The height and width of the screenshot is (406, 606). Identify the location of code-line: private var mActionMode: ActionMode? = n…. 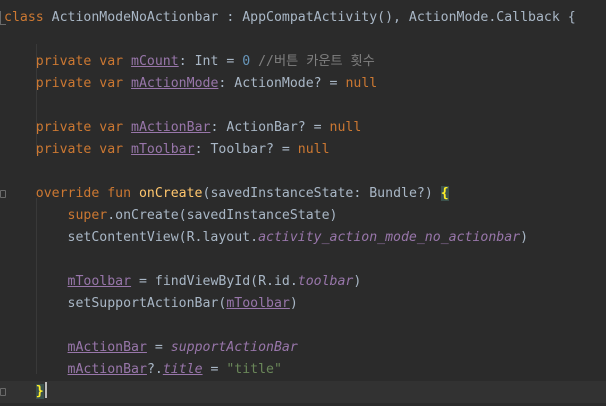
(303, 84).